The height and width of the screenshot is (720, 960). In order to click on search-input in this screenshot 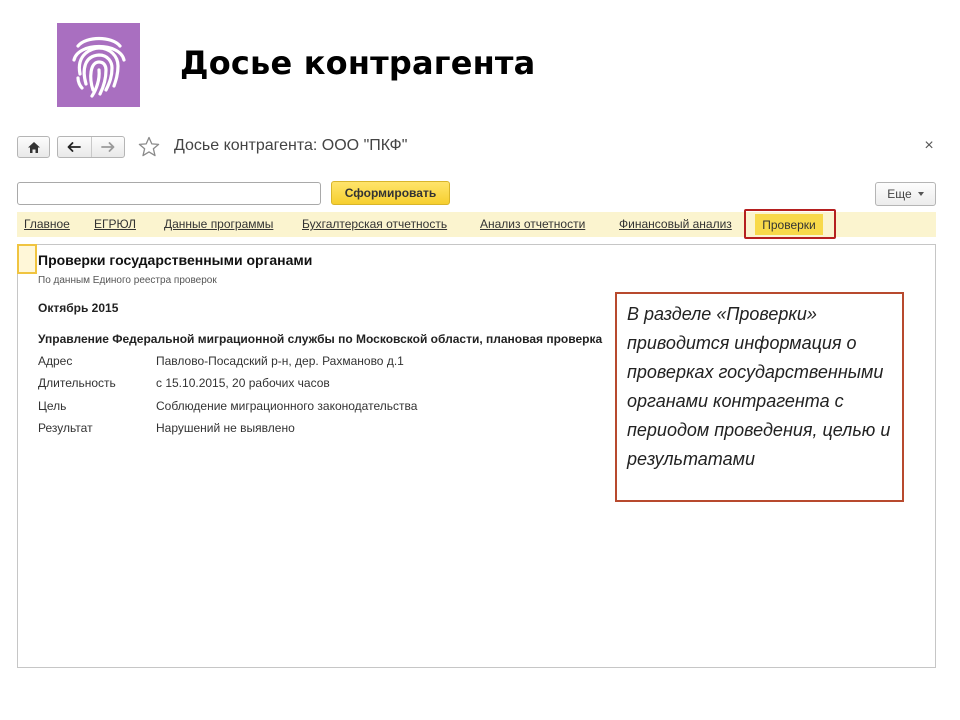, I will do `click(169, 193)`.